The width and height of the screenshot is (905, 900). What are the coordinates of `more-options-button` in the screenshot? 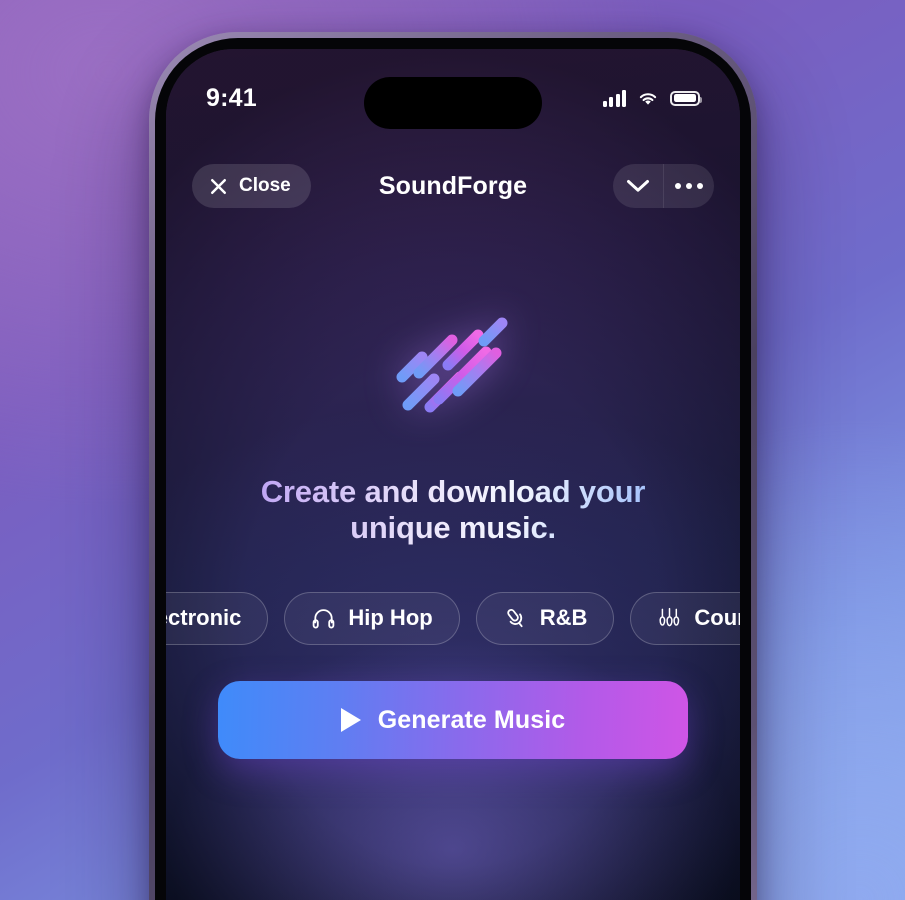 It's located at (689, 186).